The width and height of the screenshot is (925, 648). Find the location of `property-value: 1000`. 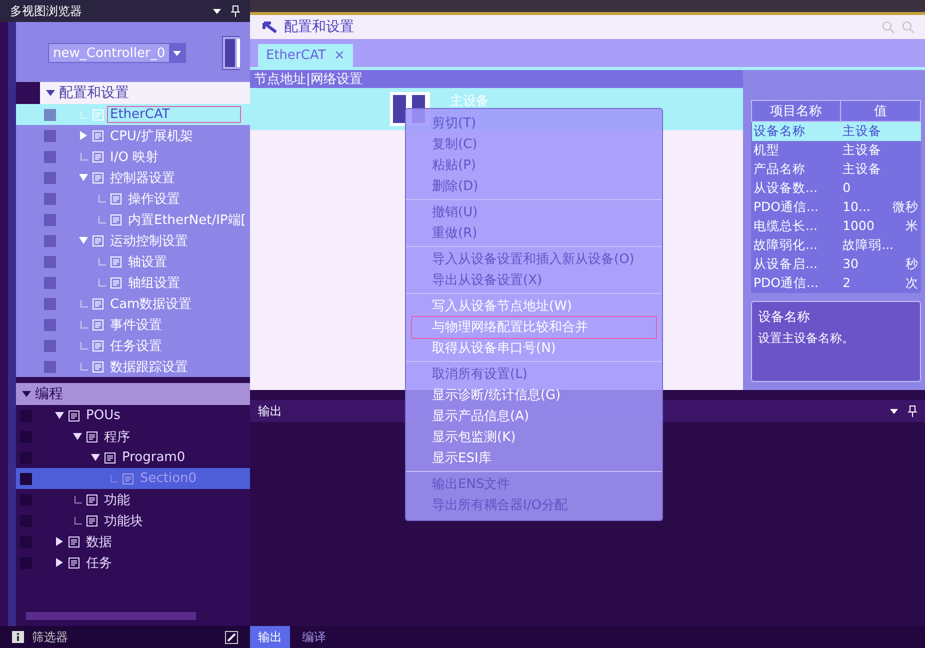

property-value: 1000 is located at coordinates (858, 226).